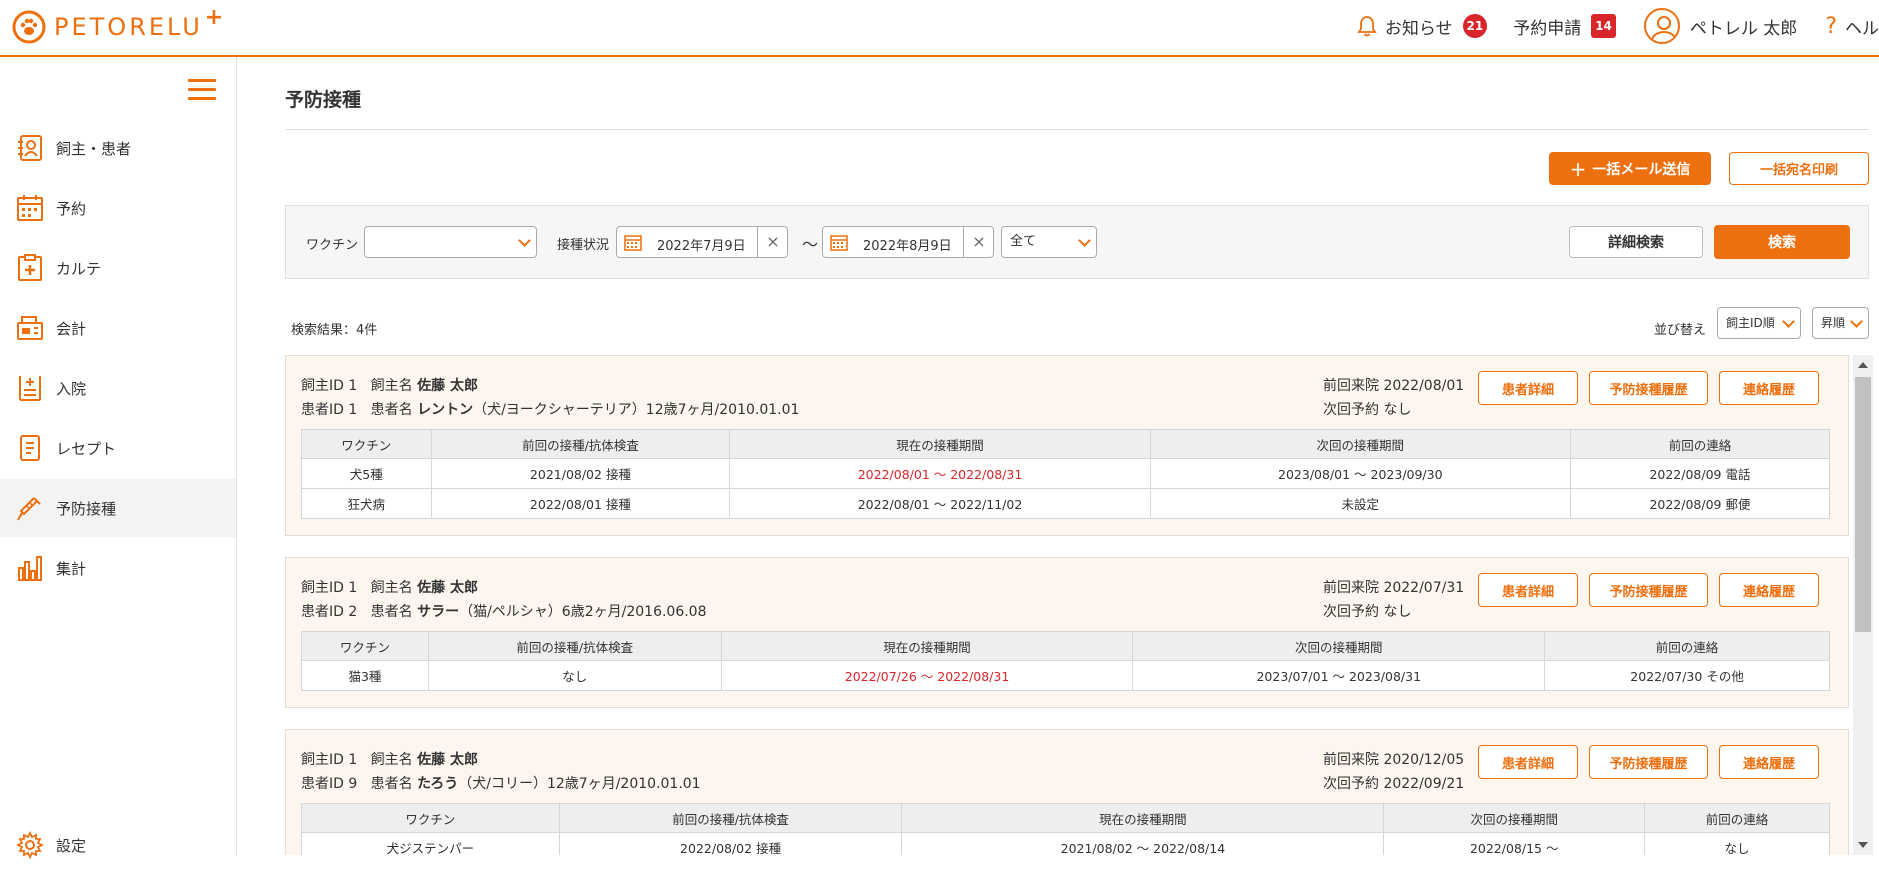 This screenshot has width=1879, height=874. I want to click on bulk-mail-label: 一括メール送信, so click(1641, 169).